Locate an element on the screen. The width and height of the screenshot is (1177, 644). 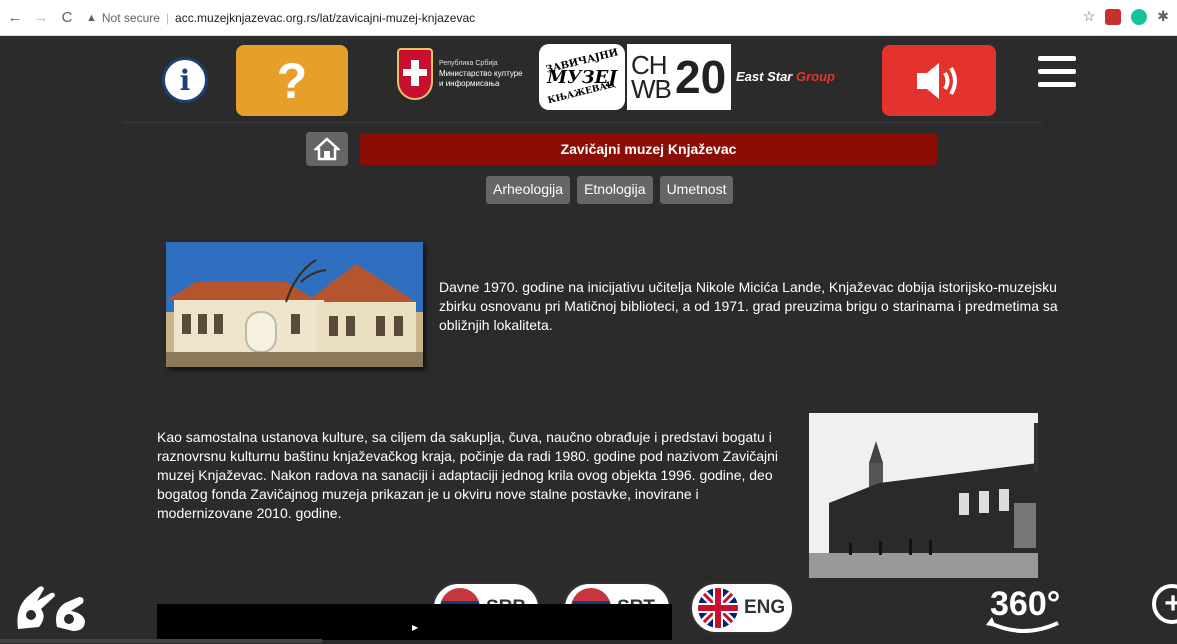
ministry-line1: Република Србија is located at coordinates (468, 63).